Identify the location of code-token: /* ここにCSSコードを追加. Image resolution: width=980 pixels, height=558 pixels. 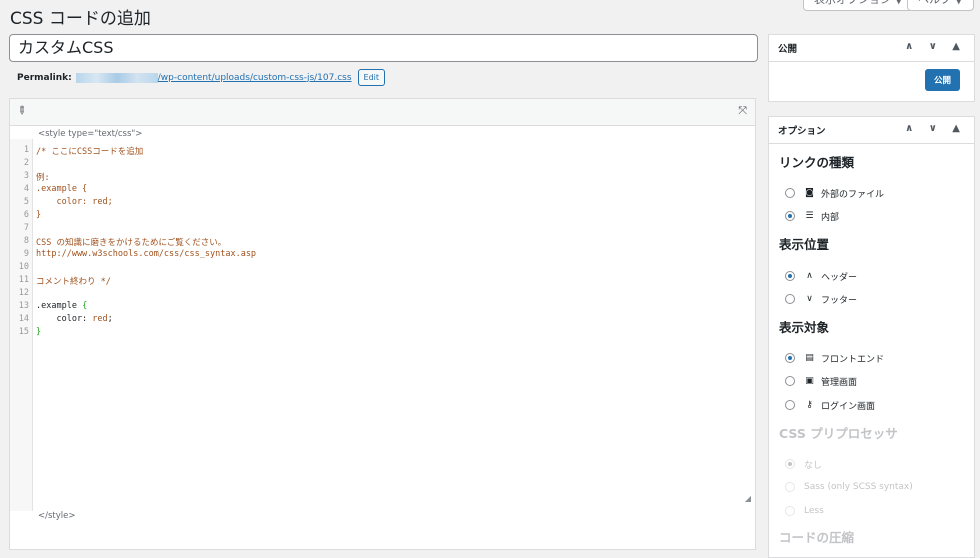
(90, 152).